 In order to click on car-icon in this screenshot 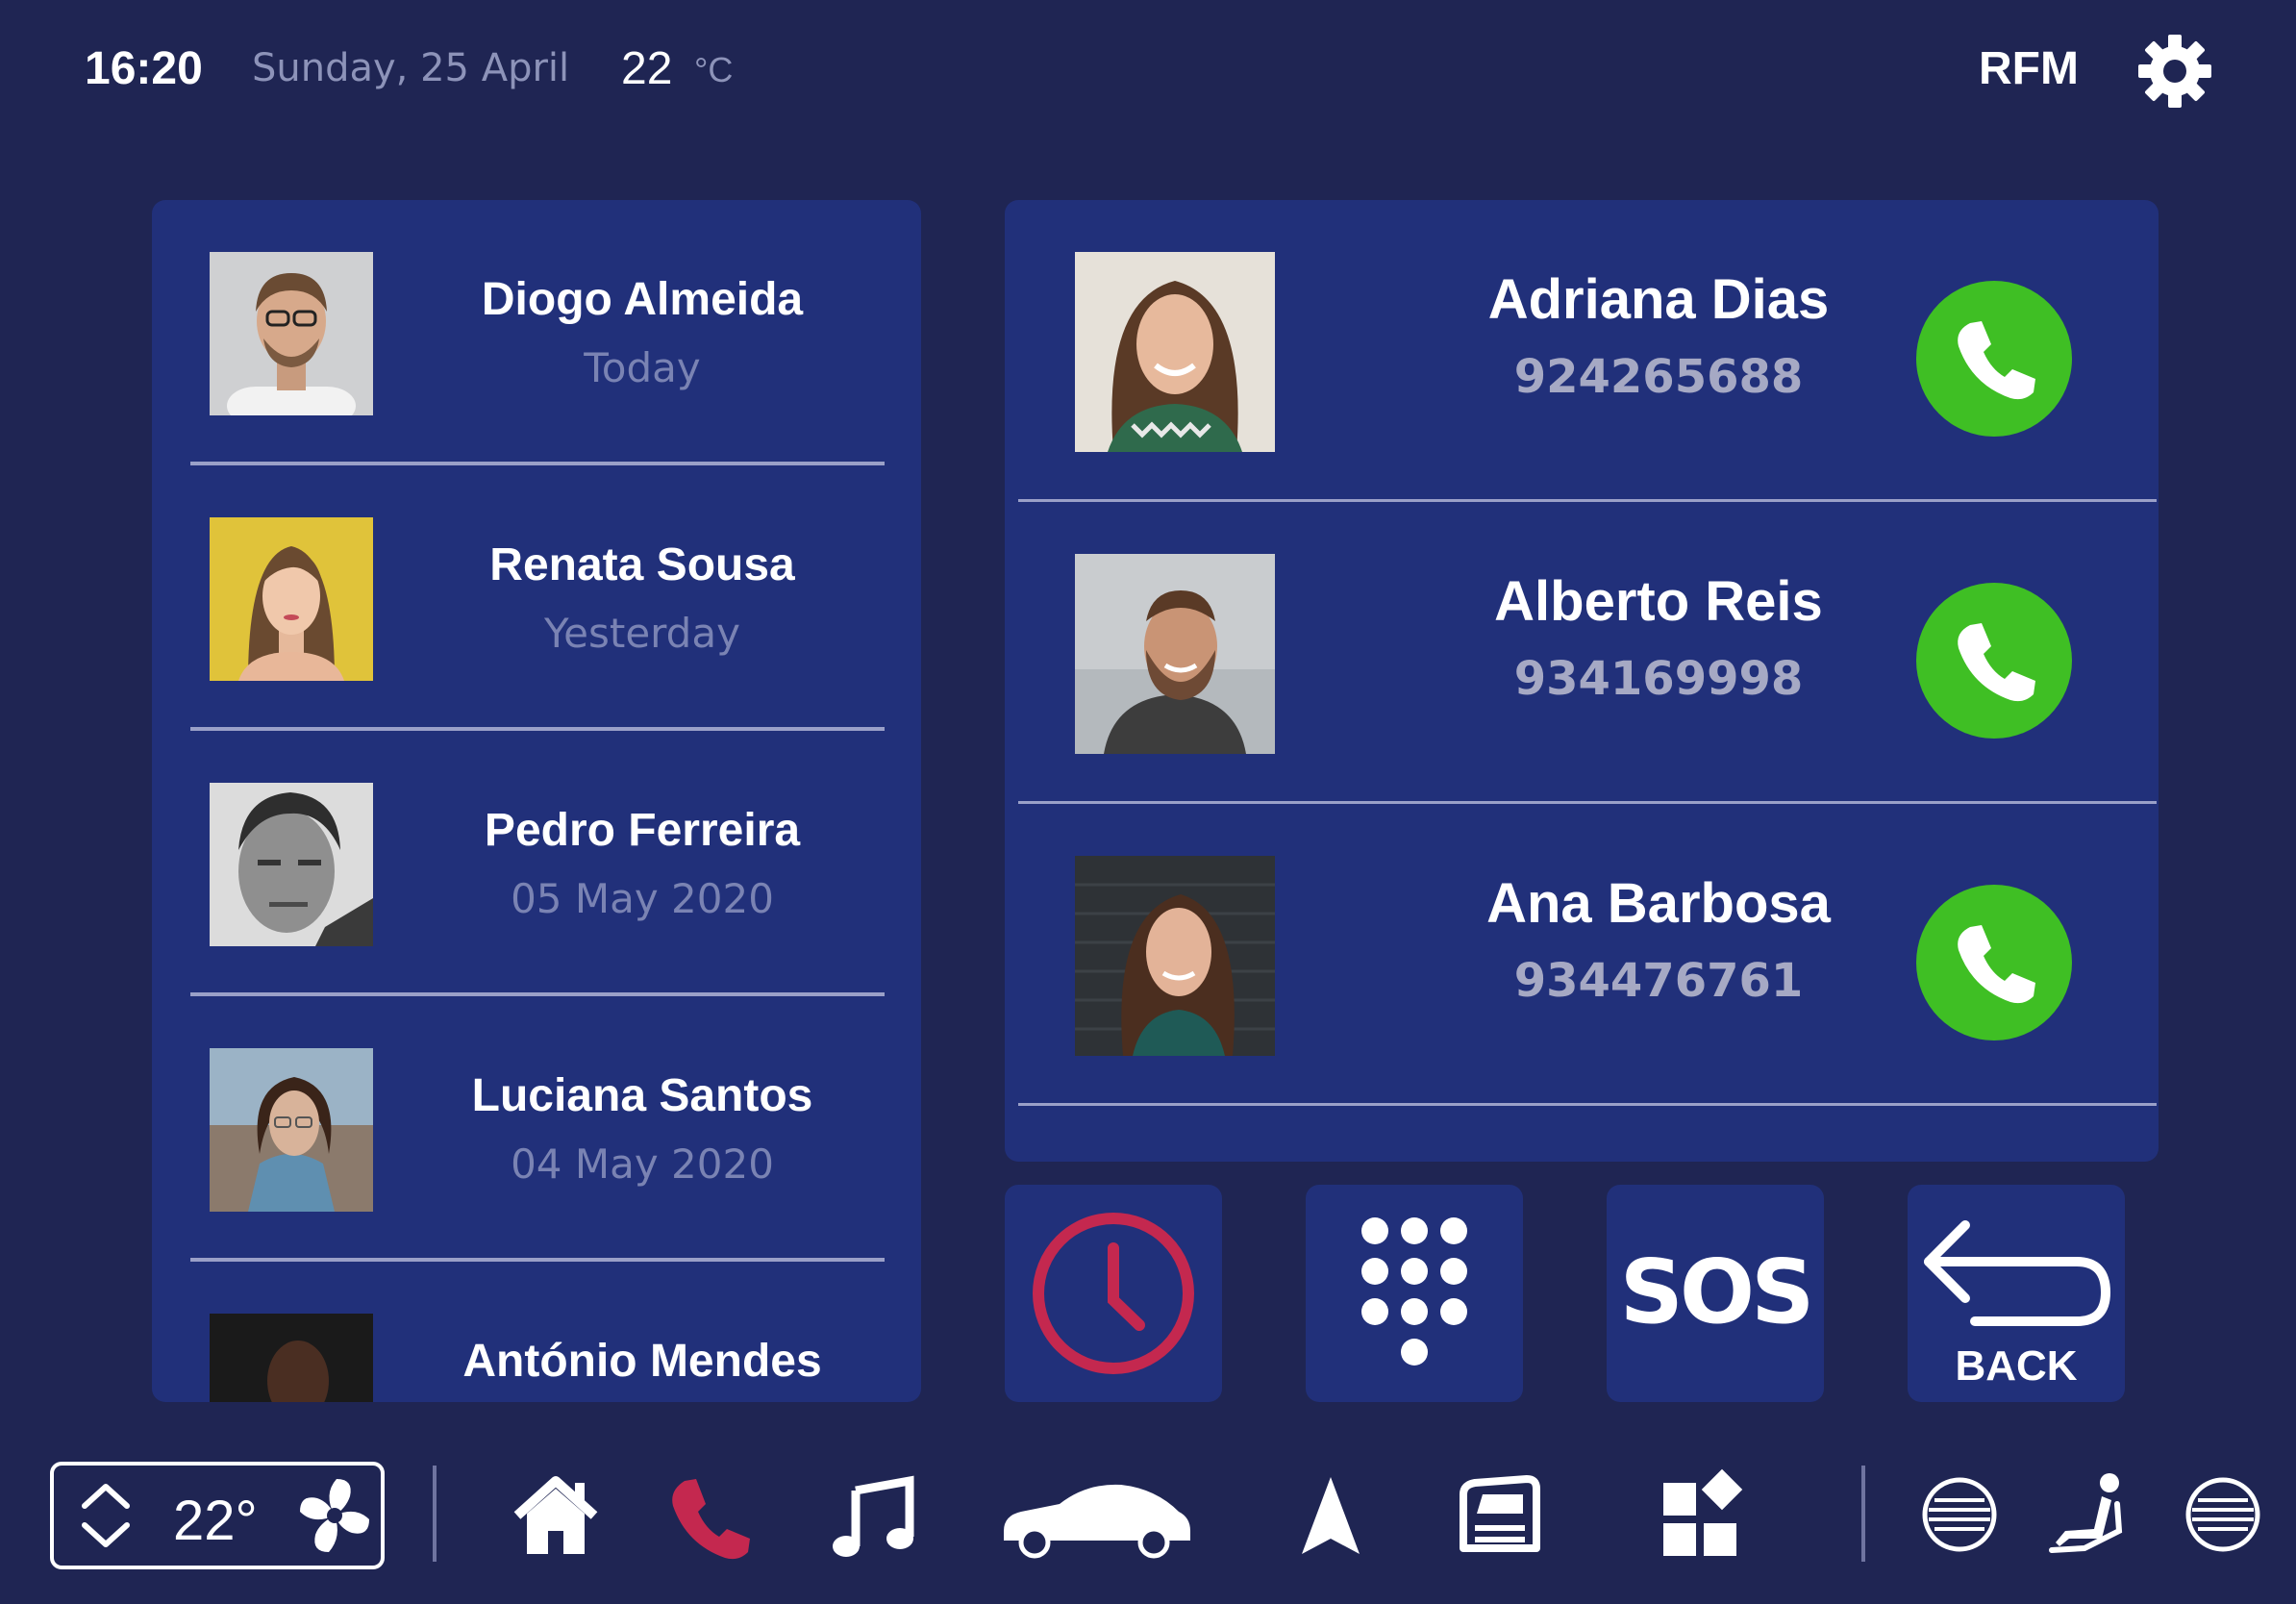, I will do `click(1097, 1521)`.